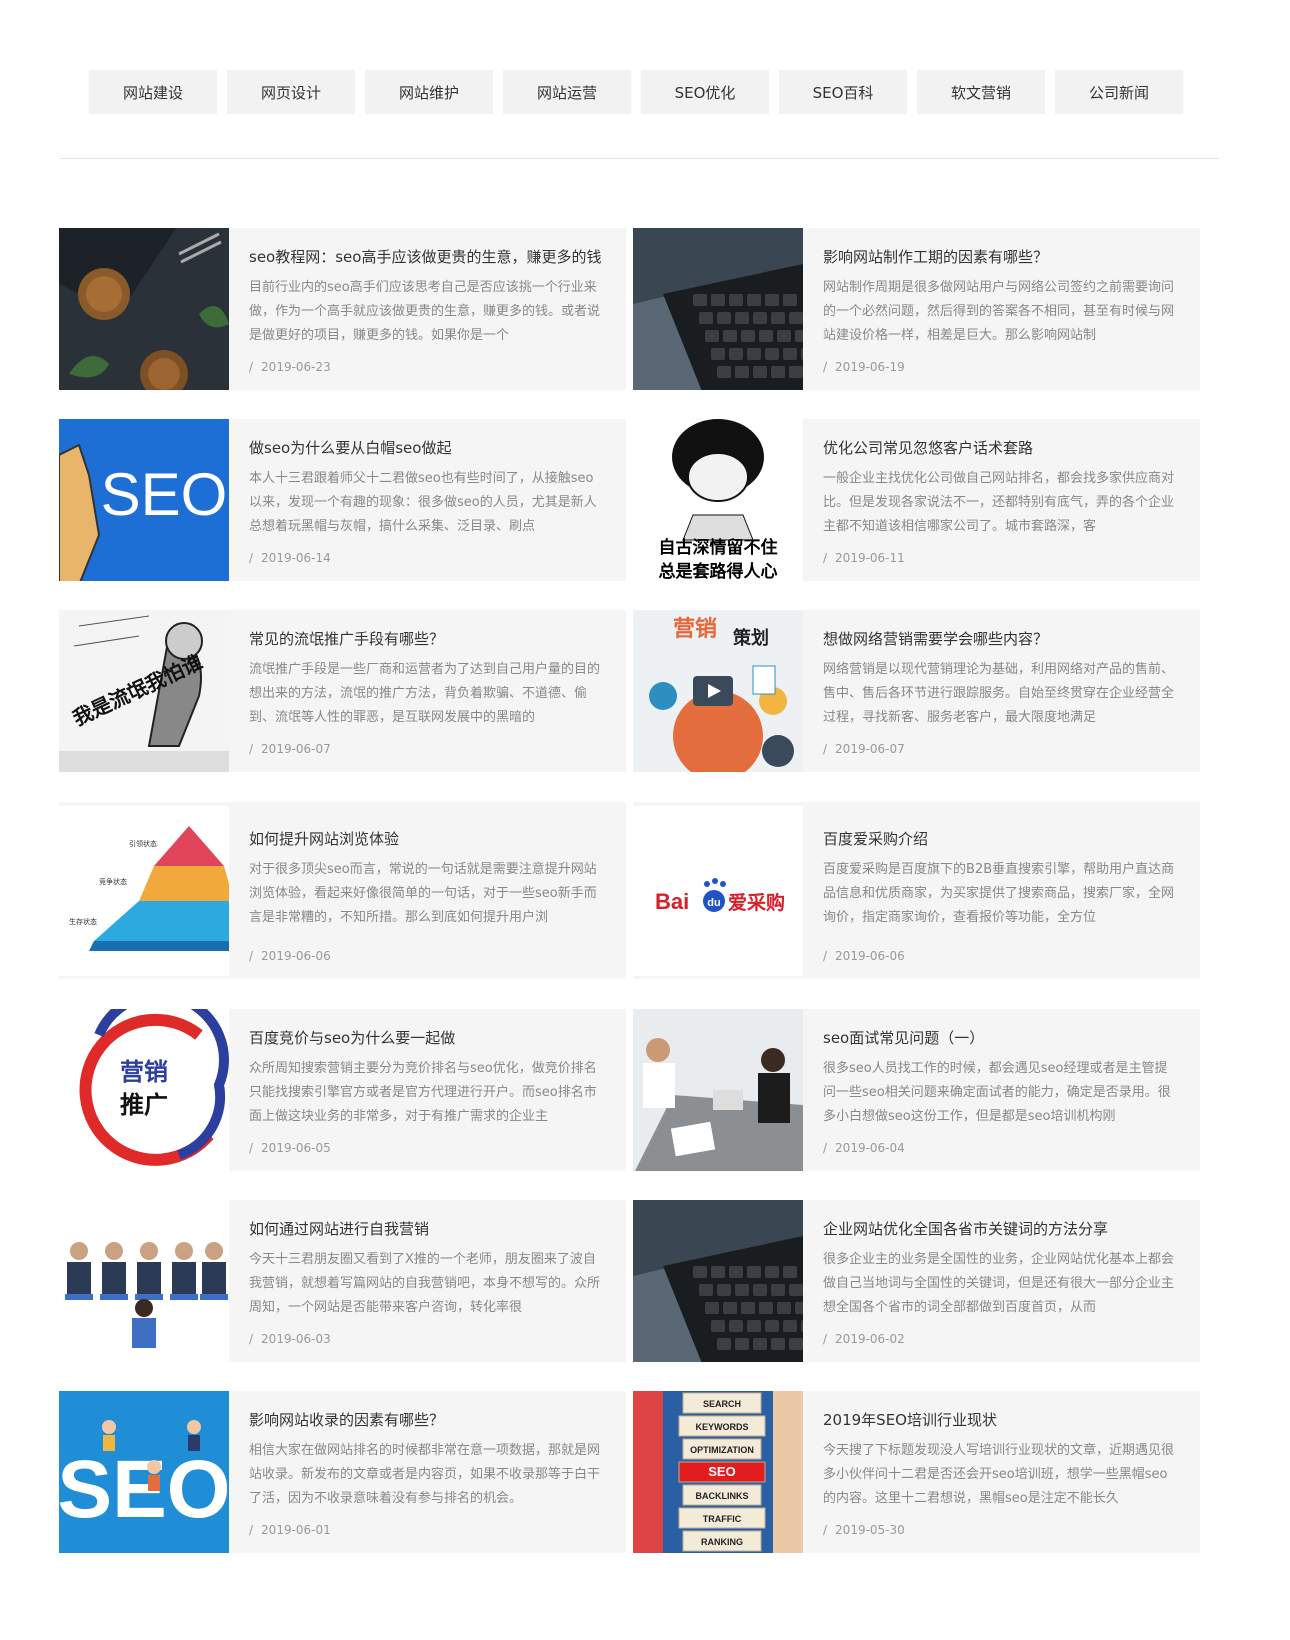 The width and height of the screenshot is (1290, 1640). What do you see at coordinates (427, 1229) in the screenshot?
I see `article-title: 如何通过网站进行自我营销` at bounding box center [427, 1229].